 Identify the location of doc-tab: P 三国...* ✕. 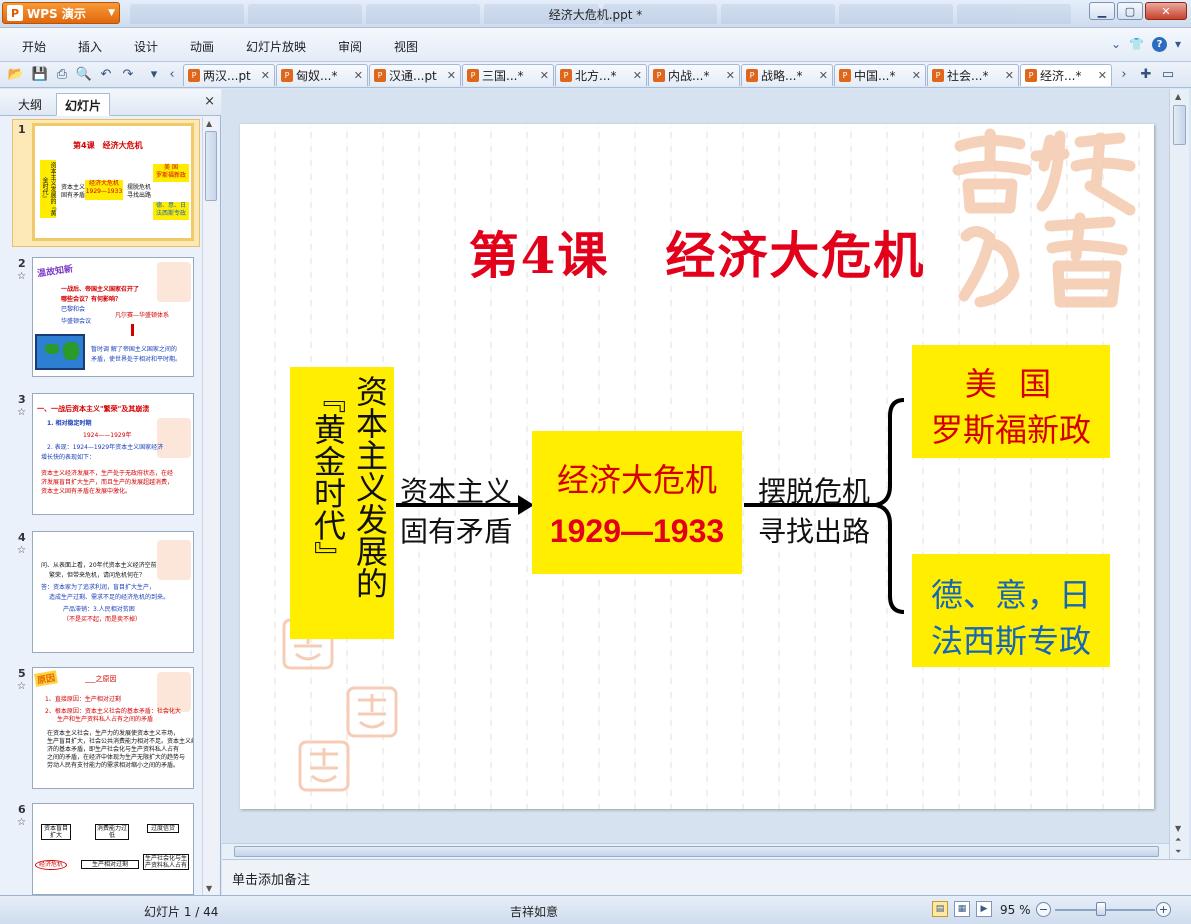
(508, 75).